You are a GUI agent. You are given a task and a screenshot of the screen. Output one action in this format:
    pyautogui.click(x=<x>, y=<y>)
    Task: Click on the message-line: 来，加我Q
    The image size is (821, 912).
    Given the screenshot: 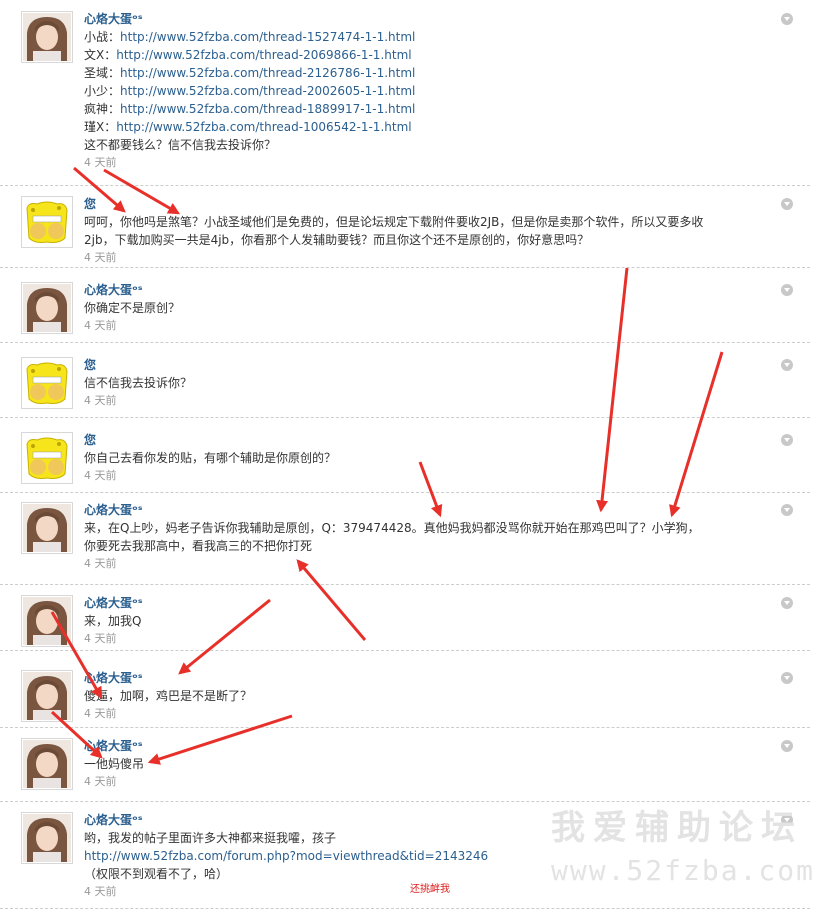 What is the action you would take?
    pyautogui.click(x=112, y=621)
    